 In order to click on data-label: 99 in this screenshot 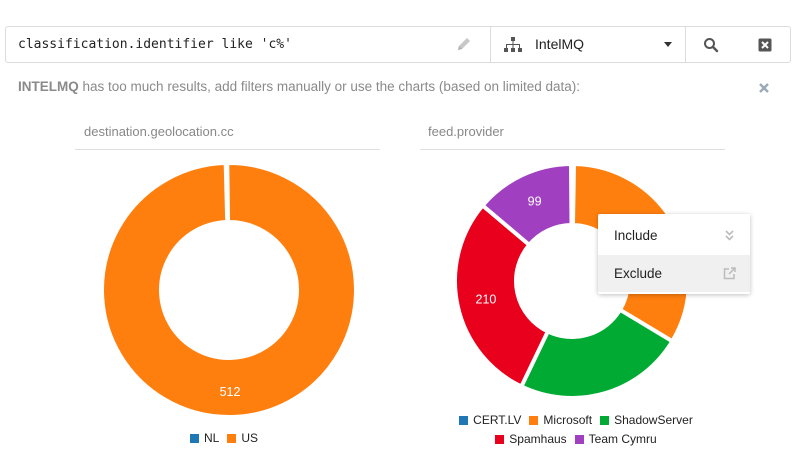, I will do `click(535, 201)`.